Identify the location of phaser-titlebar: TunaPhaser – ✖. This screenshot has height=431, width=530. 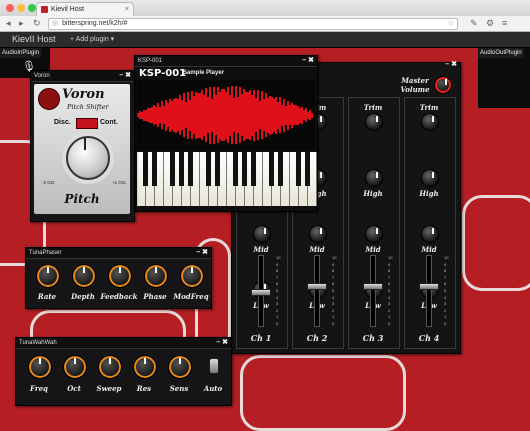
(118, 253).